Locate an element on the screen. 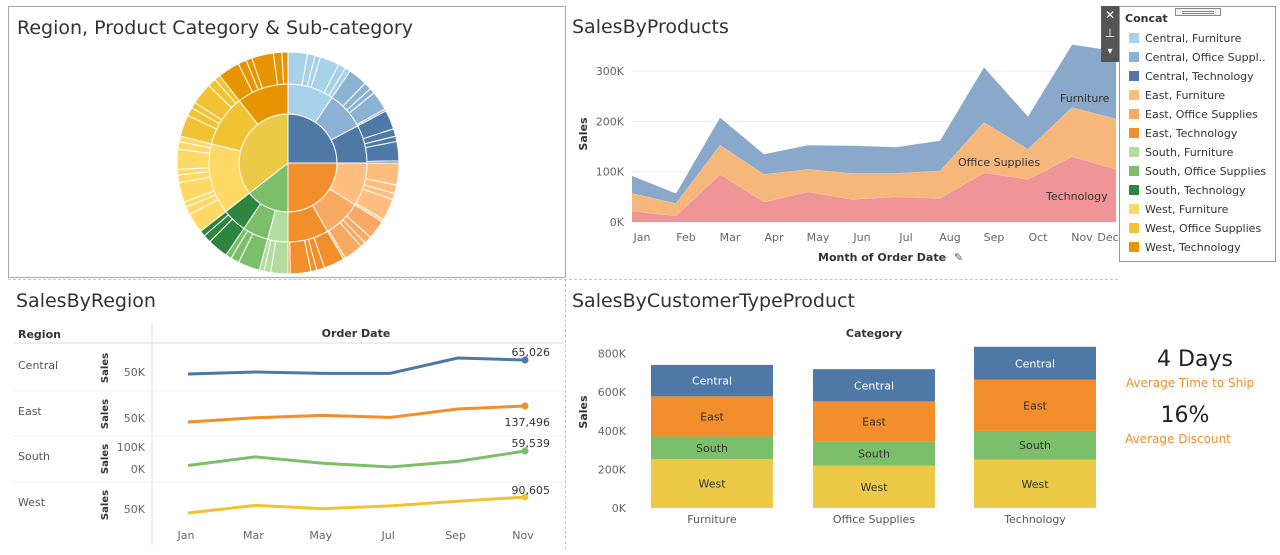 The image size is (1280, 555). legend-item: West, Furniture is located at coordinates (1178, 209).